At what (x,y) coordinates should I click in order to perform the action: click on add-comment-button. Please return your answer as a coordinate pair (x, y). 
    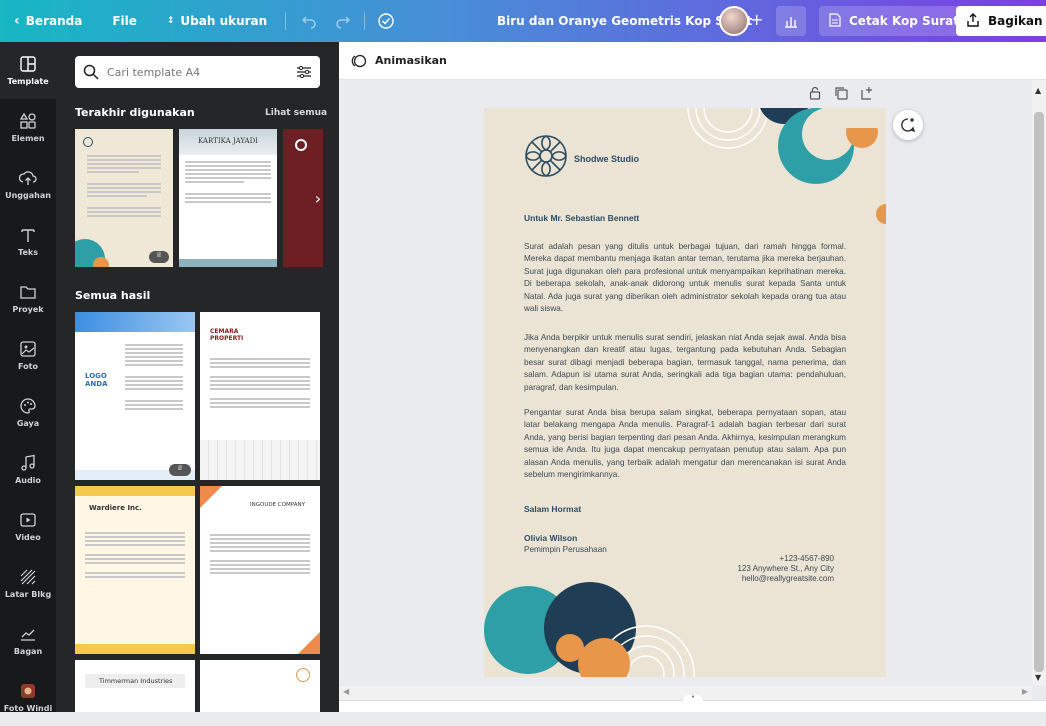
    Looking at the image, I should click on (908, 125).